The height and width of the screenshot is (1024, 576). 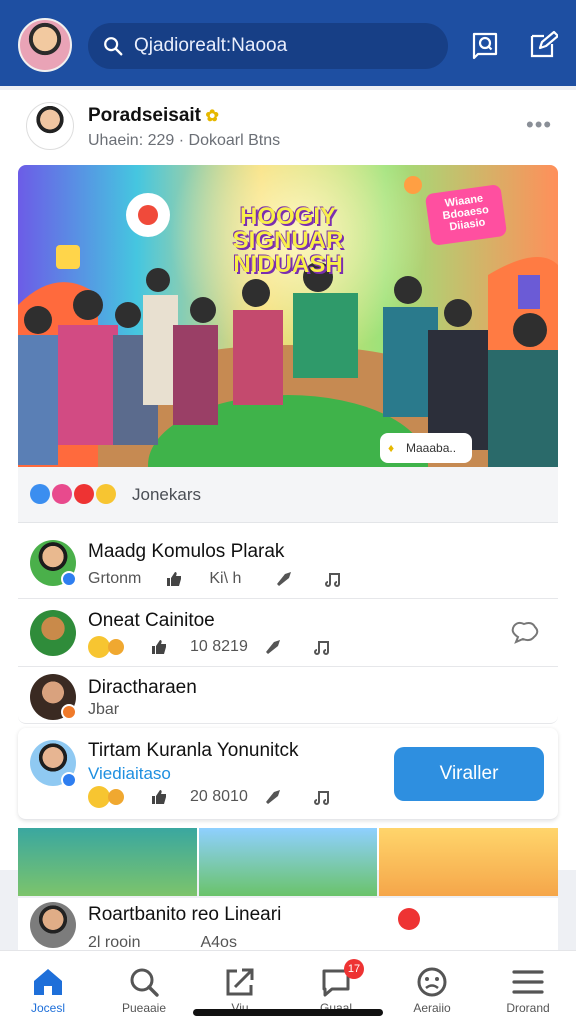 I want to click on like-reaction-icon, so click(x=40, y=494).